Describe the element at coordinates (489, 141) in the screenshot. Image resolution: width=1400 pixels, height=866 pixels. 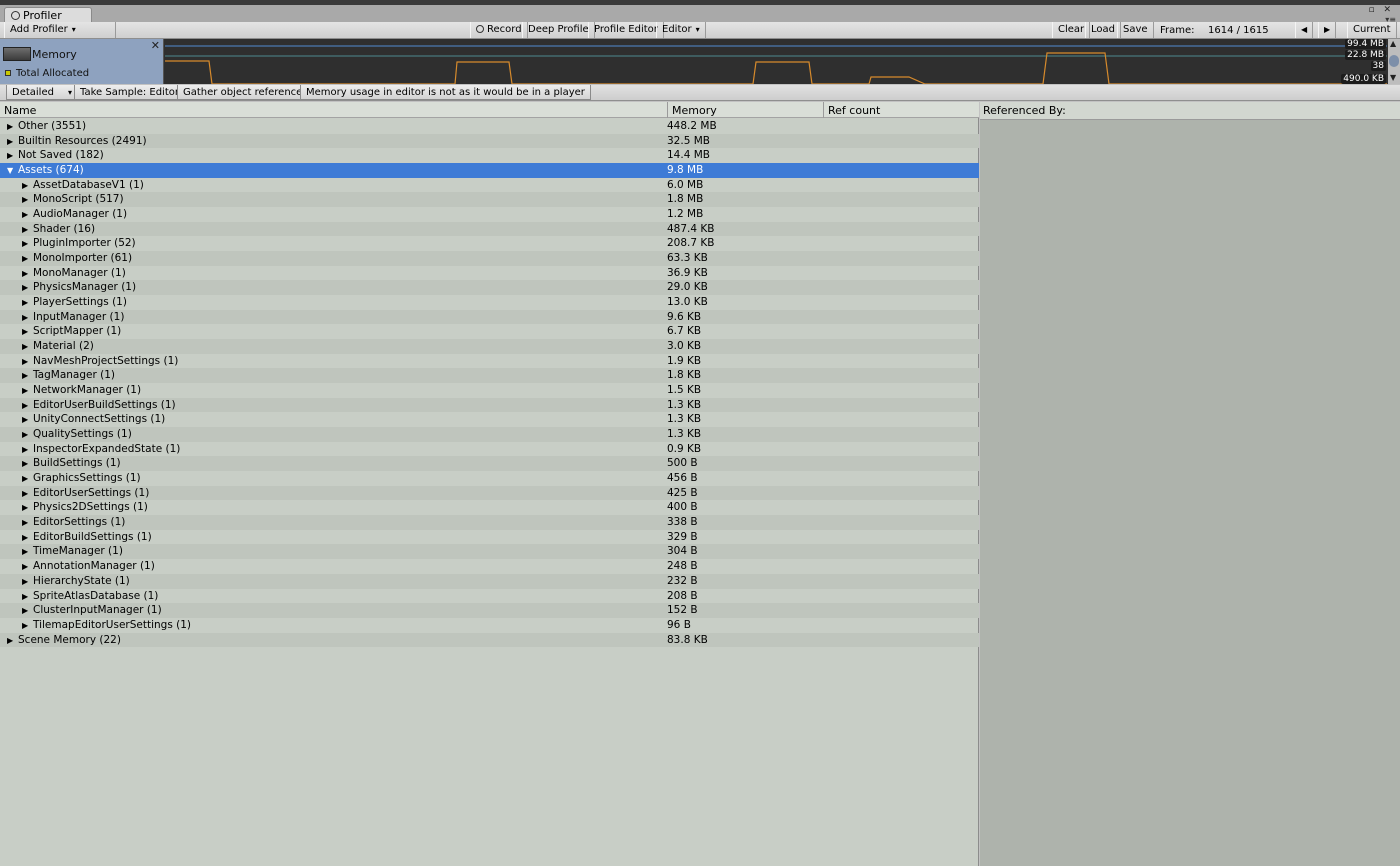
I see `tree-row: ▶ Builtin Resources (2491) 32.5 MB` at that location.